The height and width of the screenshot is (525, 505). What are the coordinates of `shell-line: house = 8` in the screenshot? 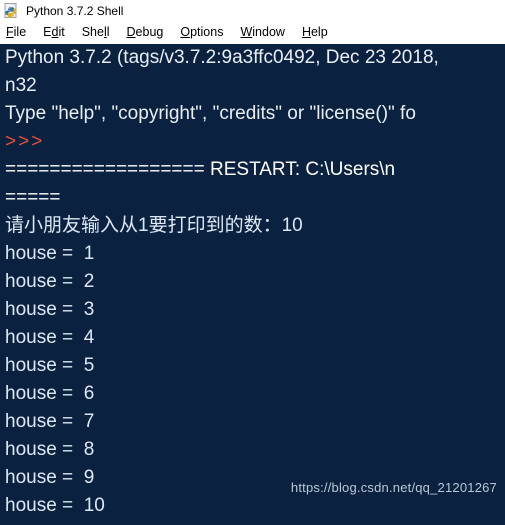 It's located at (50, 449).